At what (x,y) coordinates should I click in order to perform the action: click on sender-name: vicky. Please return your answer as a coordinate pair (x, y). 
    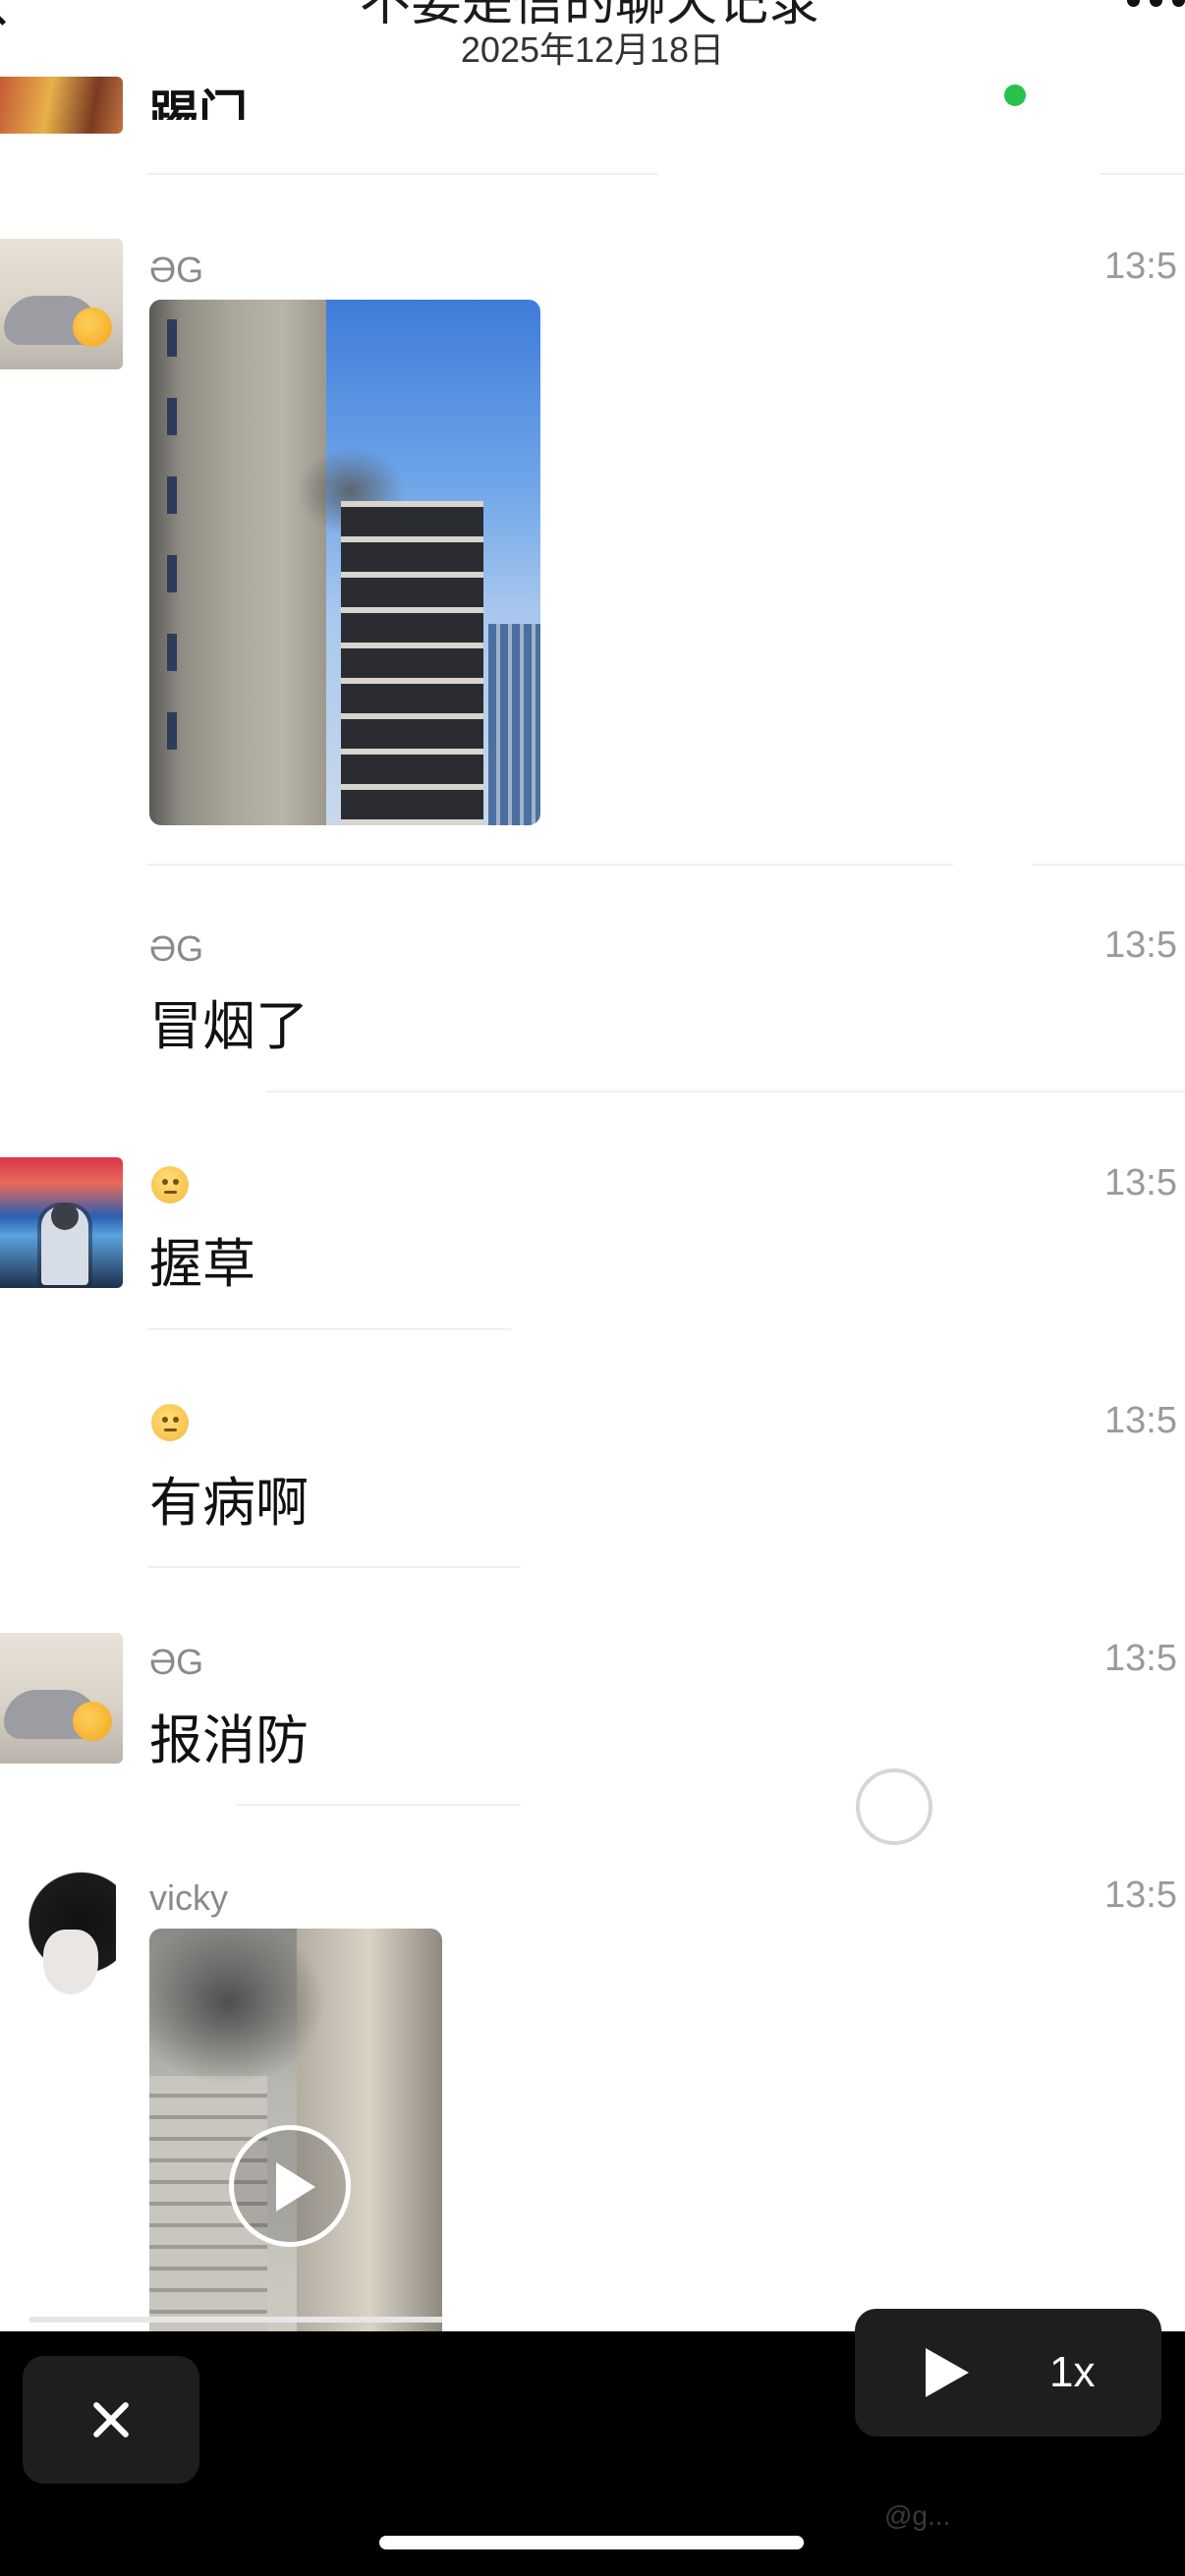
    Looking at the image, I should click on (189, 1897).